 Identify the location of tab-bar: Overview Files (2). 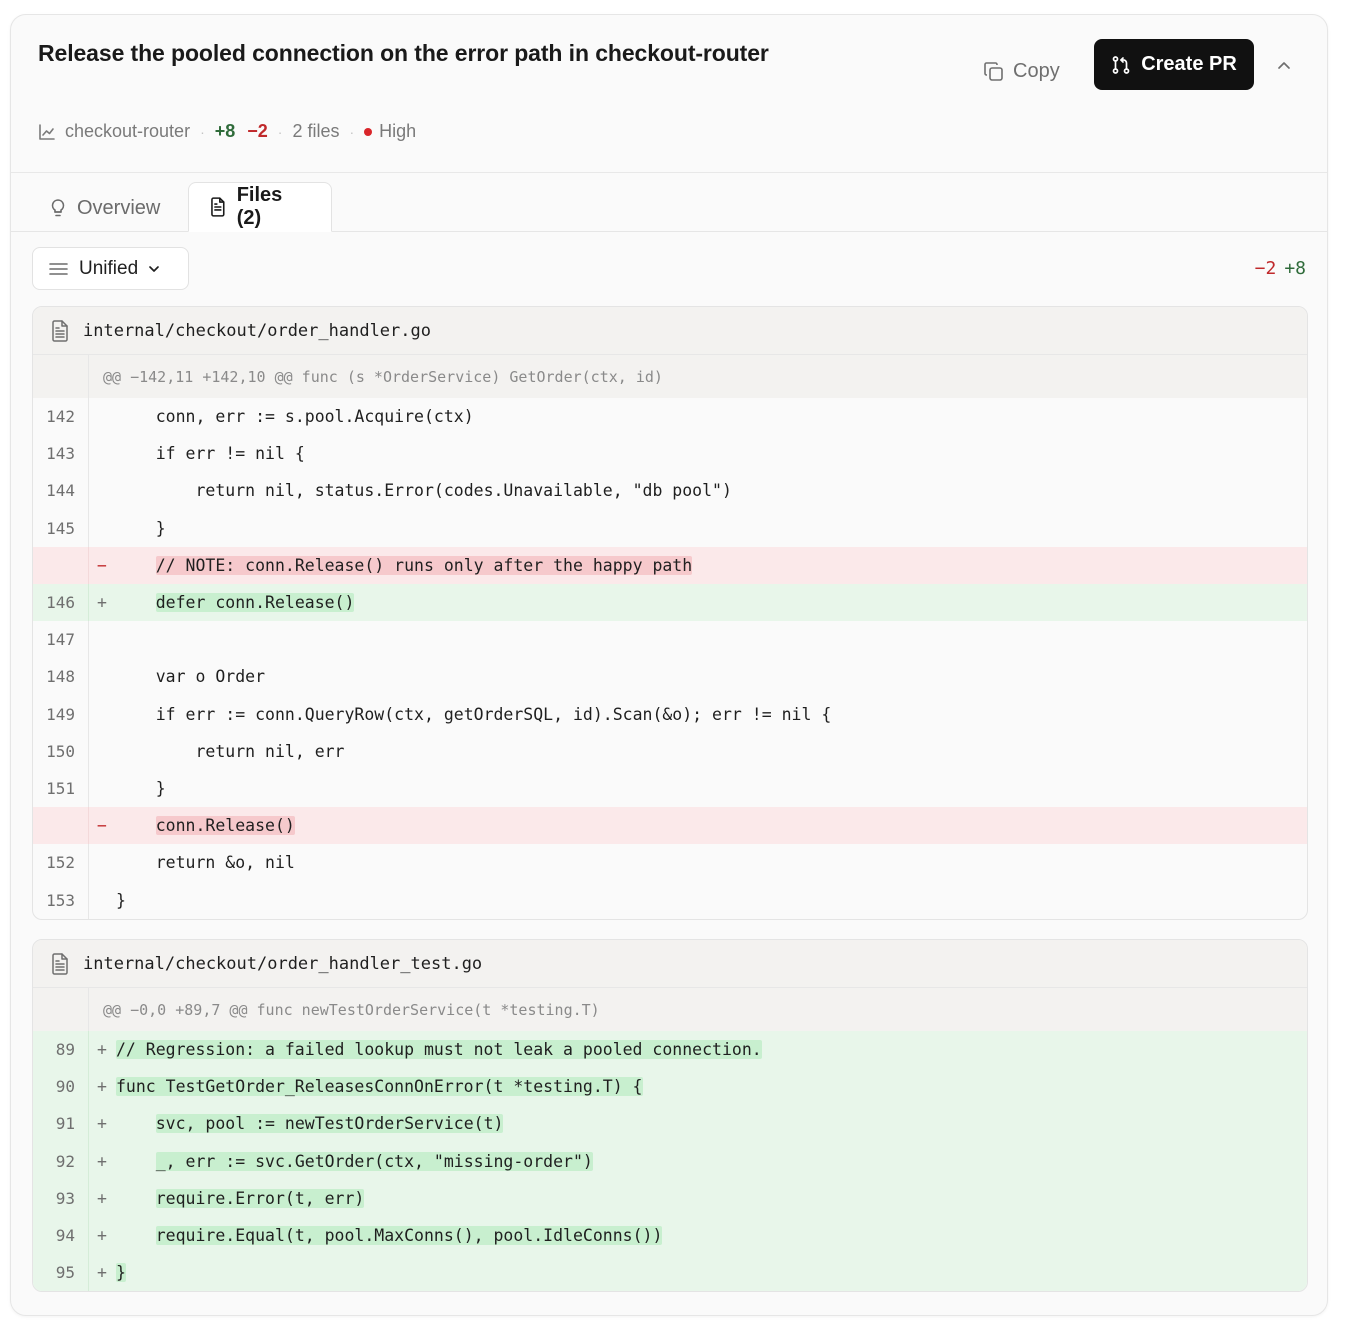
(669, 202).